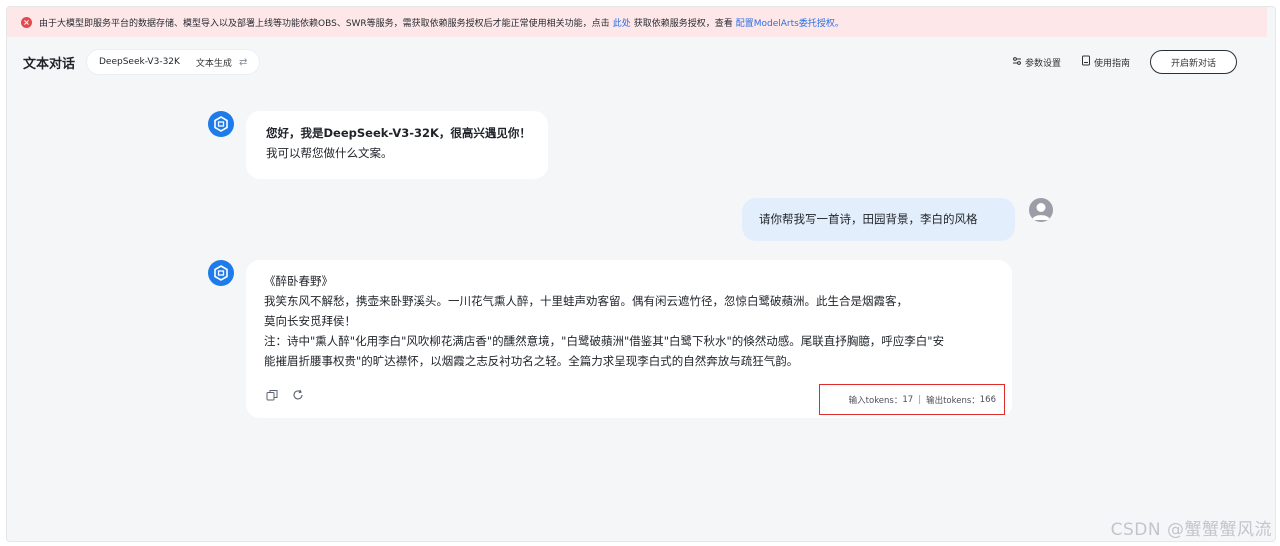 The image size is (1280, 546). Describe the element at coordinates (1191, 530) in the screenshot. I see `watermark: CSDN @蟹蟹蟹风流` at that location.